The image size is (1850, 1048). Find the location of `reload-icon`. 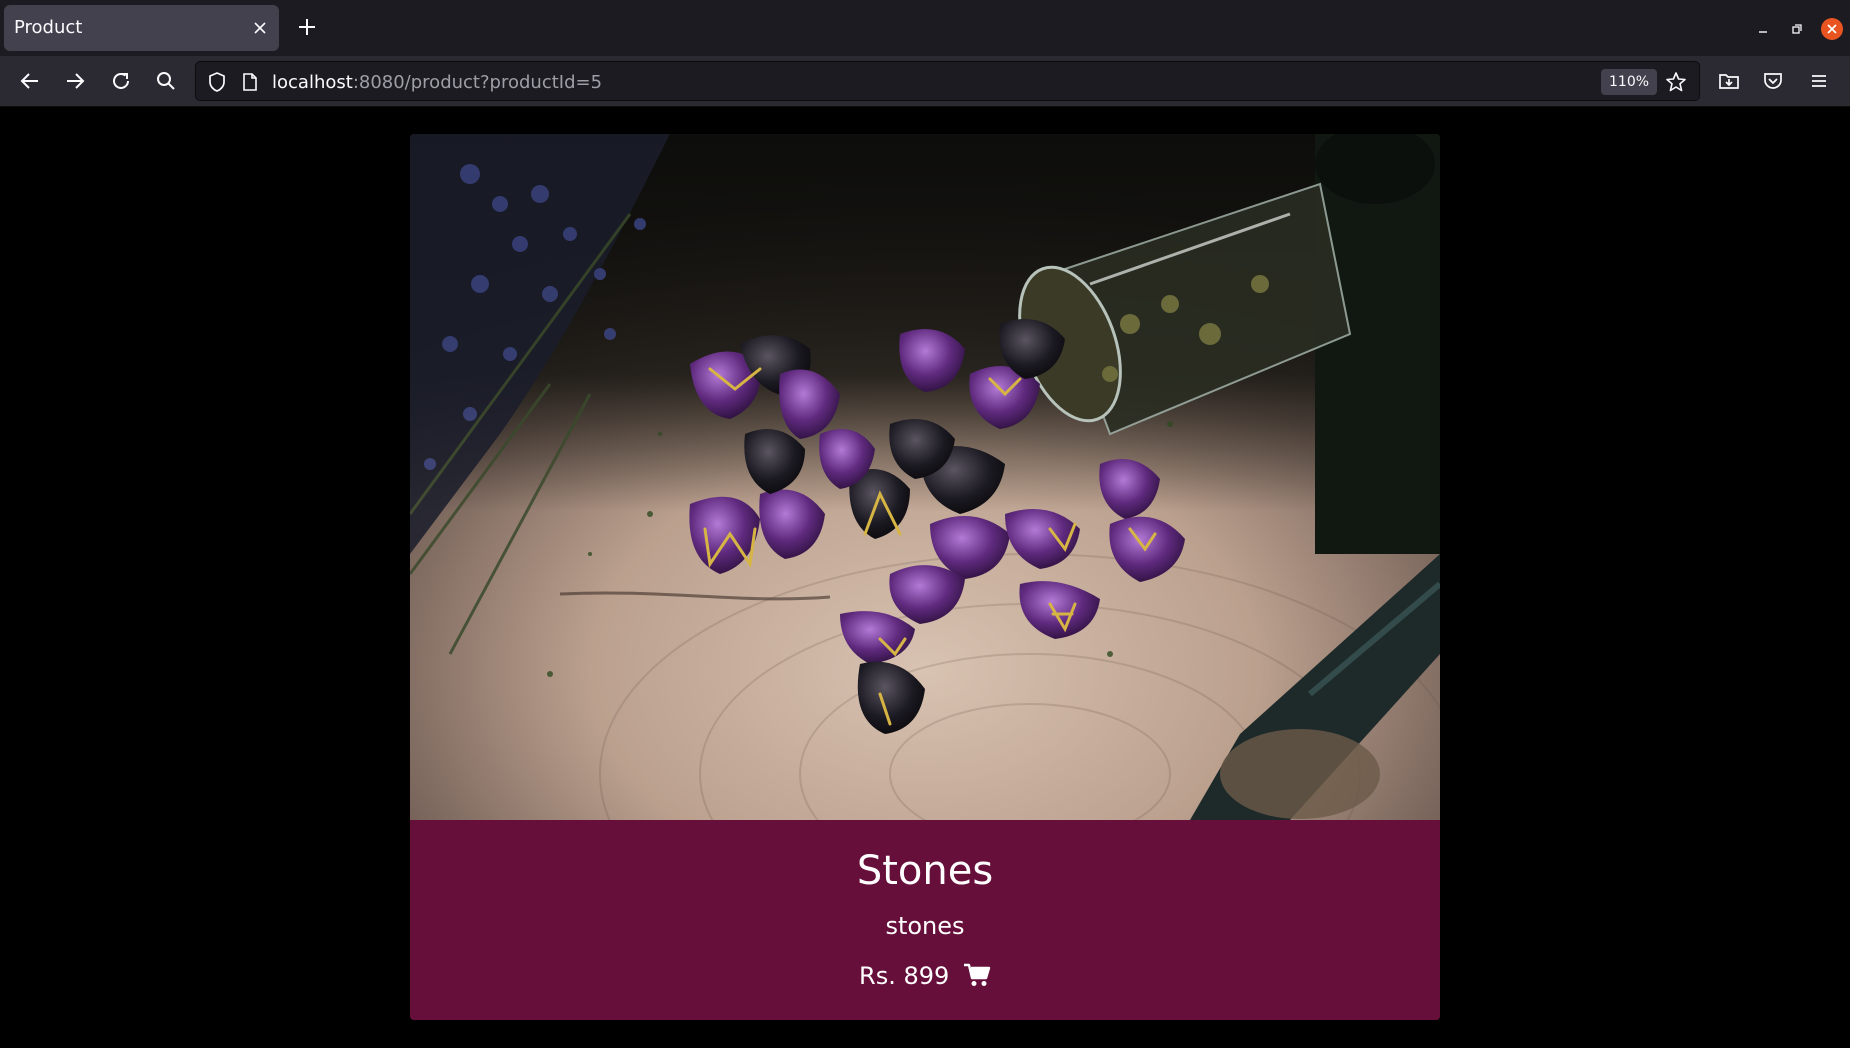

reload-icon is located at coordinates (121, 81).